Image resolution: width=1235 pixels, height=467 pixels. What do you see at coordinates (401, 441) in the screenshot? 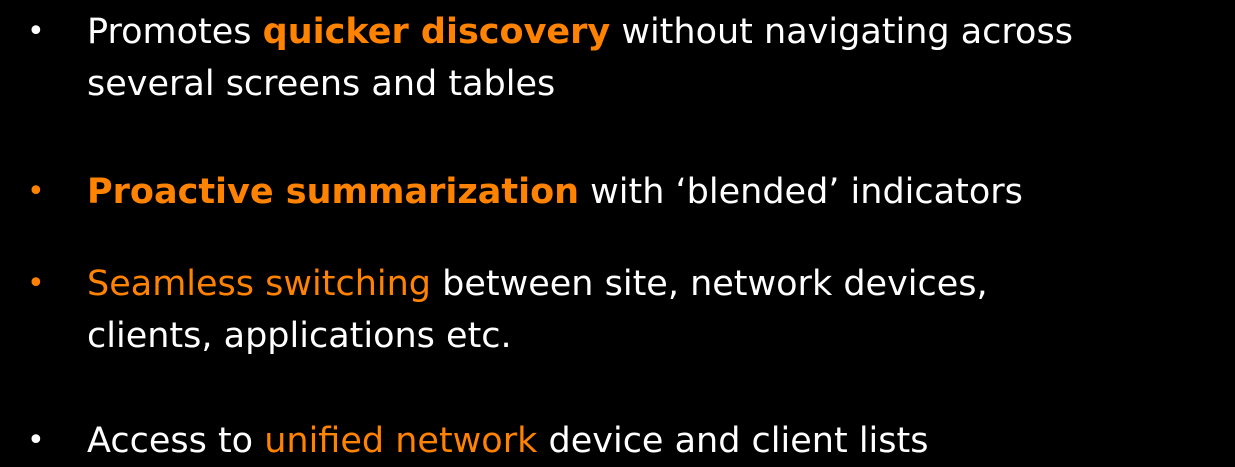
I see `highlight-text: unified network` at bounding box center [401, 441].